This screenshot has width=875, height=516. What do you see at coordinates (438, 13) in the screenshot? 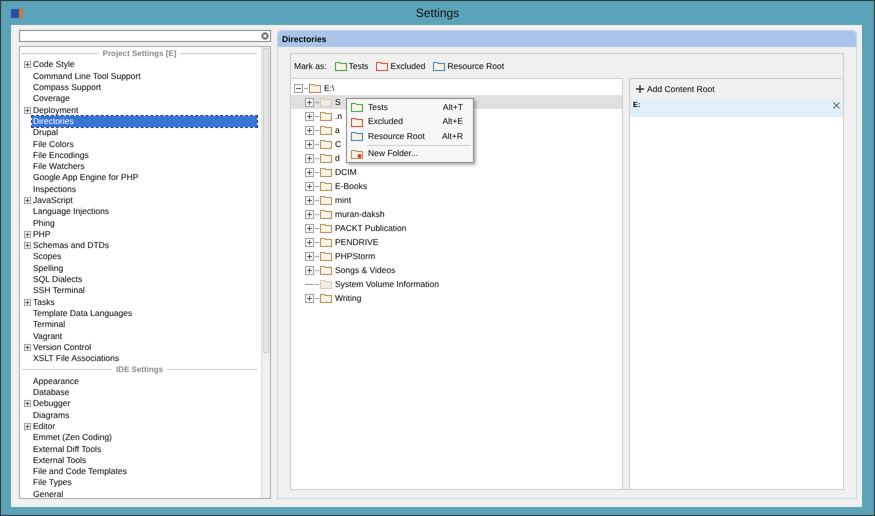
I see `window-title: Settings` at bounding box center [438, 13].